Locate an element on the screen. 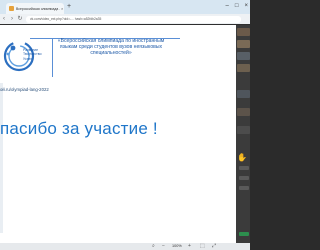  tab-close-icon: × is located at coordinates (62, 8).